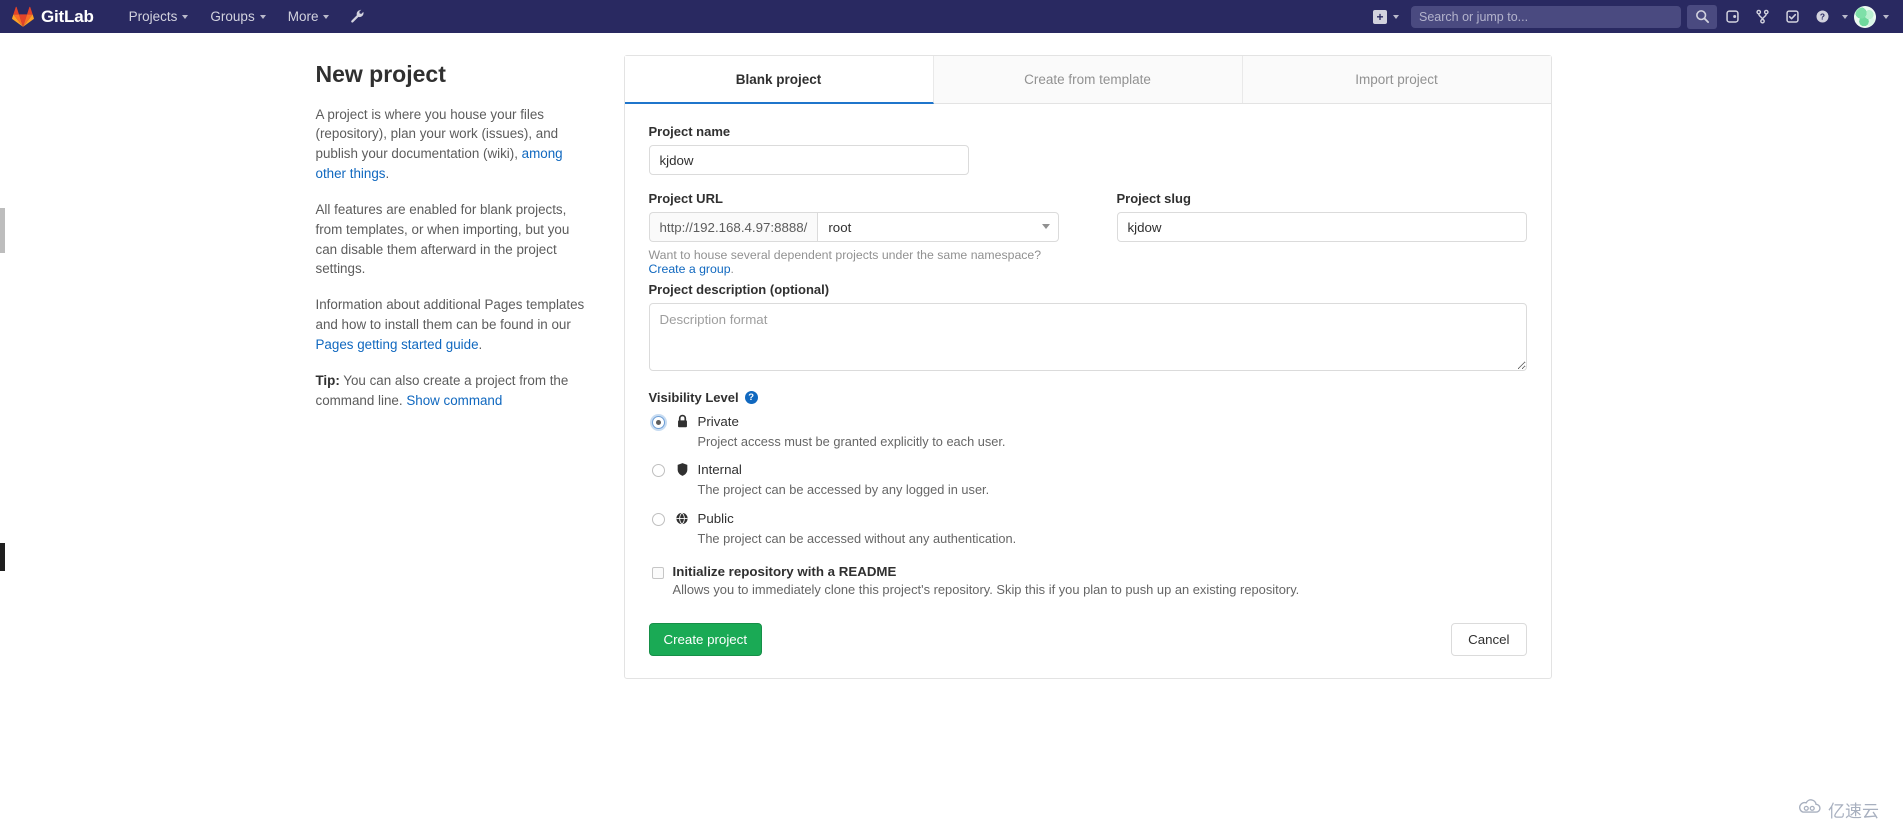  Describe the element at coordinates (1396, 79) in the screenshot. I see `tab-import-project: Import project` at that location.